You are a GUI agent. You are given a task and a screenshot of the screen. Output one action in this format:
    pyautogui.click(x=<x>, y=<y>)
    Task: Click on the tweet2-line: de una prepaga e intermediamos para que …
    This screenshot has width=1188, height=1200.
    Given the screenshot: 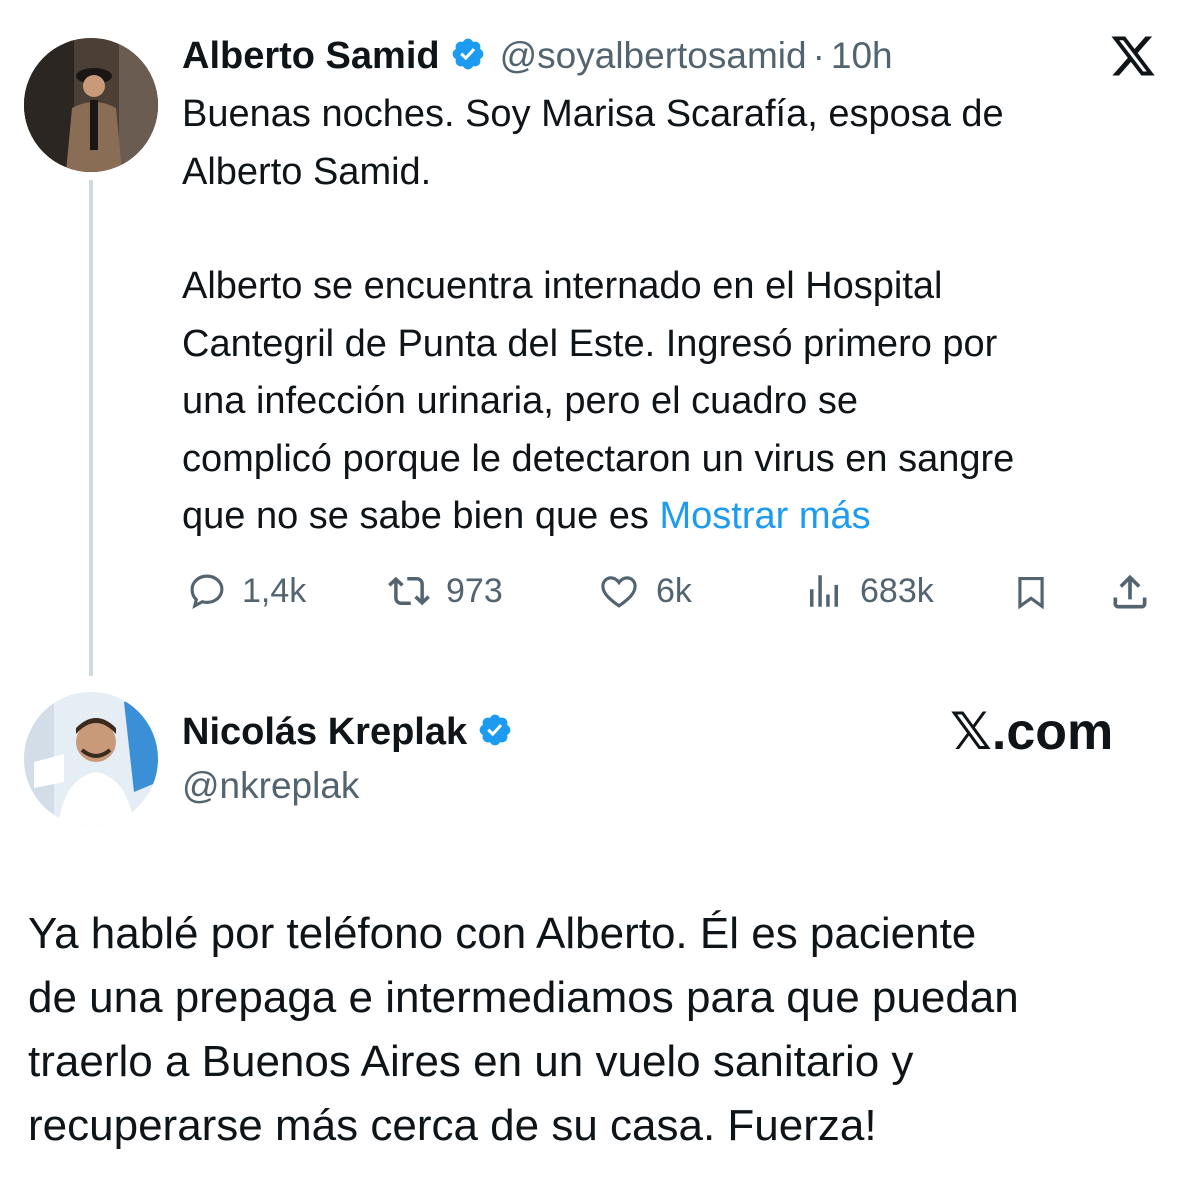 What is the action you would take?
    pyautogui.click(x=523, y=997)
    